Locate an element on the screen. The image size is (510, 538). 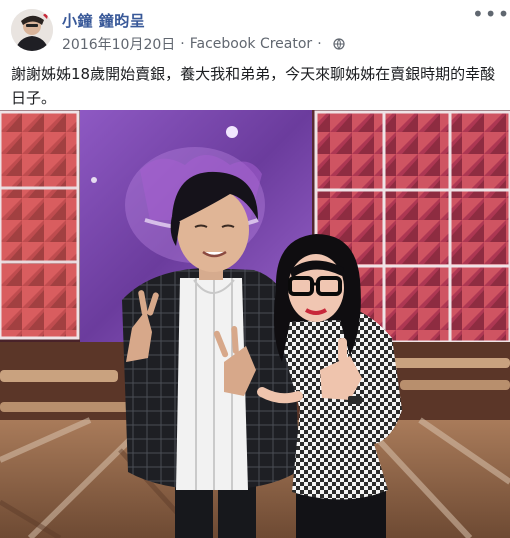
post-meta: 2016年10月20日 · Facebook Creator · is located at coordinates (203, 44).